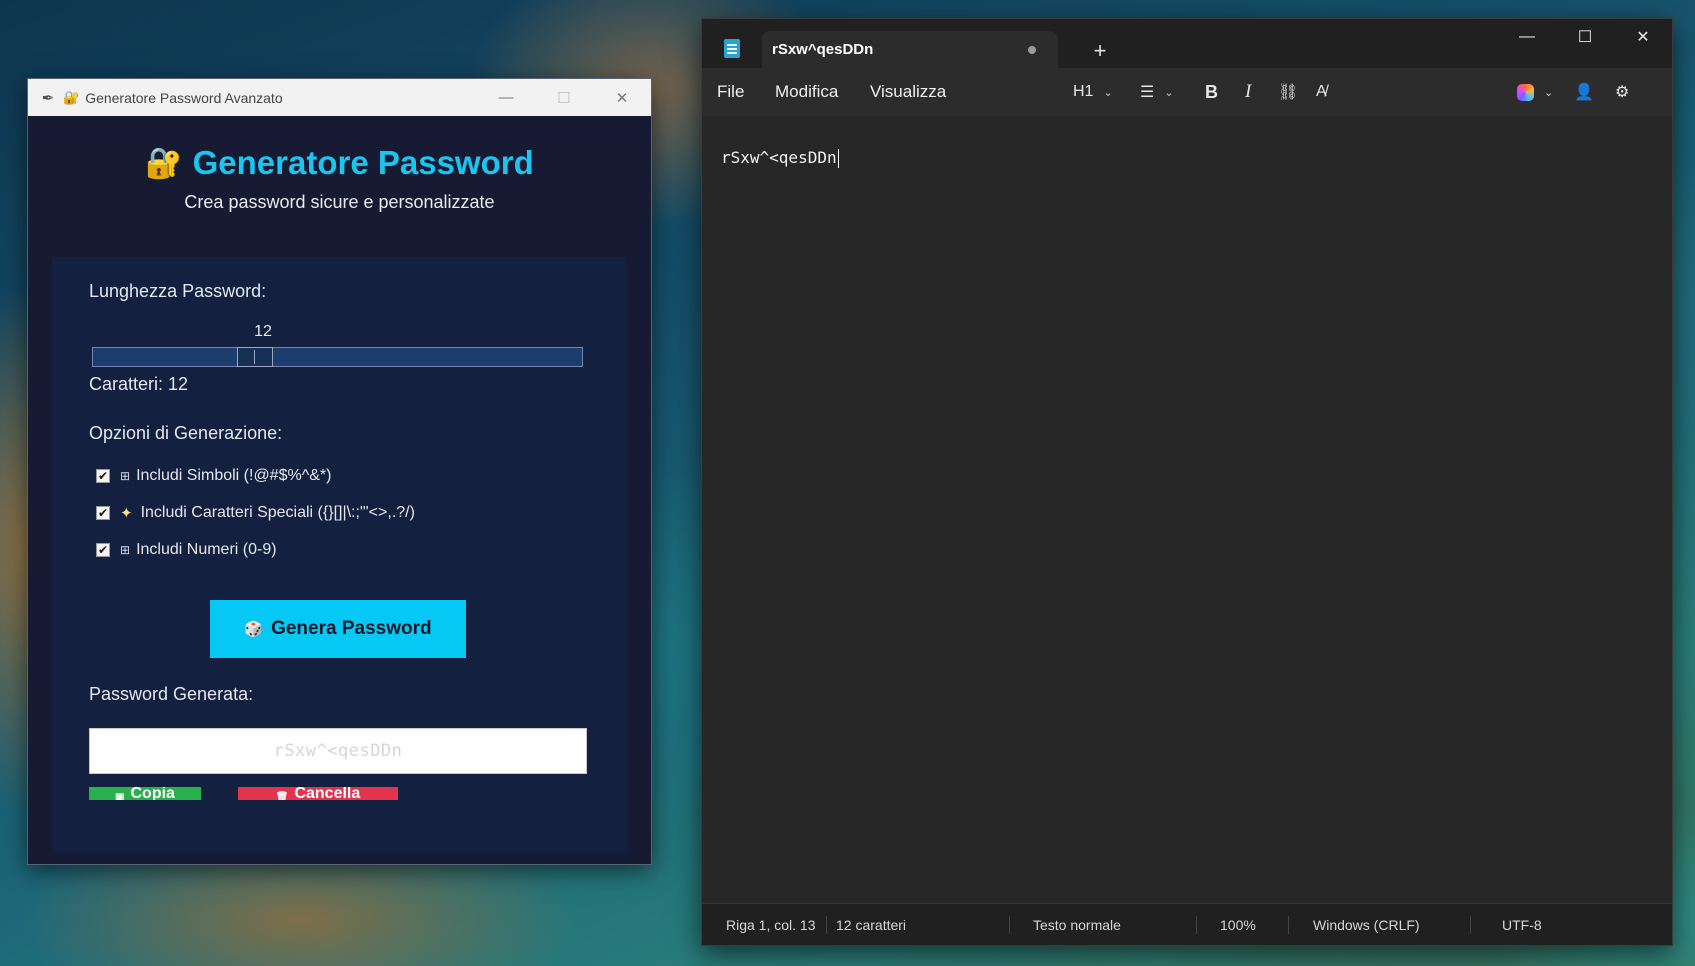 This screenshot has height=966, width=1695. What do you see at coordinates (1525, 92) in the screenshot?
I see `copilot-icon` at bounding box center [1525, 92].